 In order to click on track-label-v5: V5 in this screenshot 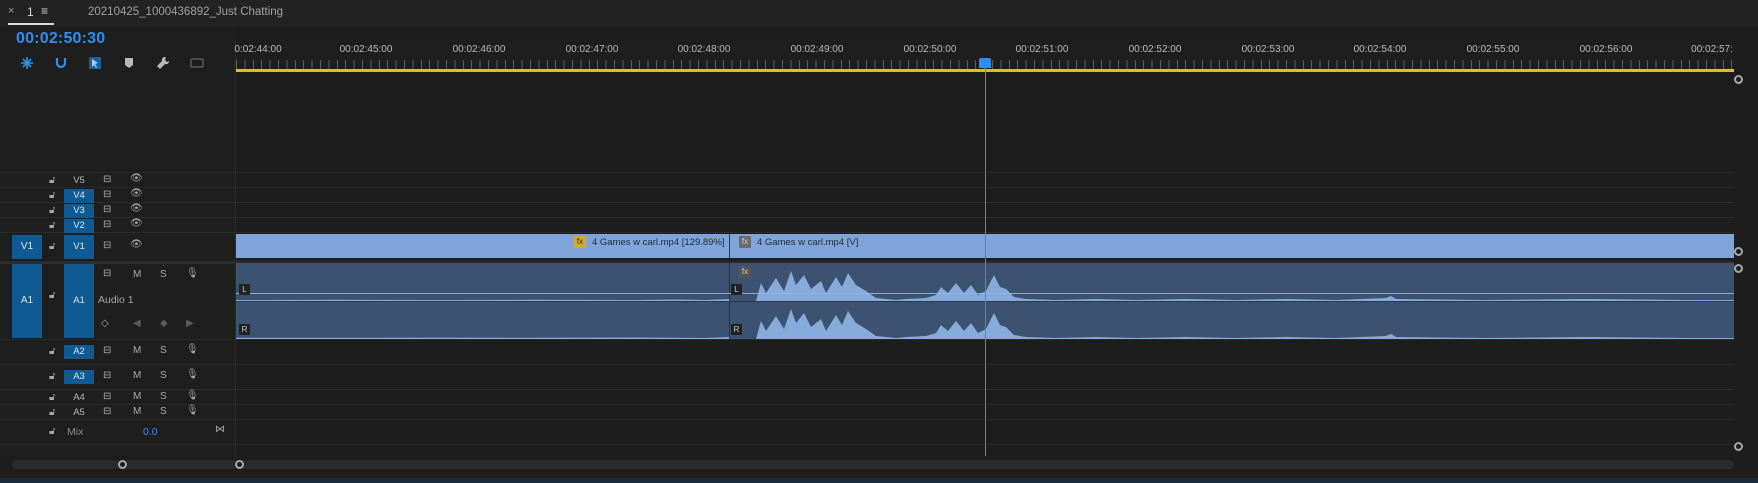, I will do `click(79, 181)`.